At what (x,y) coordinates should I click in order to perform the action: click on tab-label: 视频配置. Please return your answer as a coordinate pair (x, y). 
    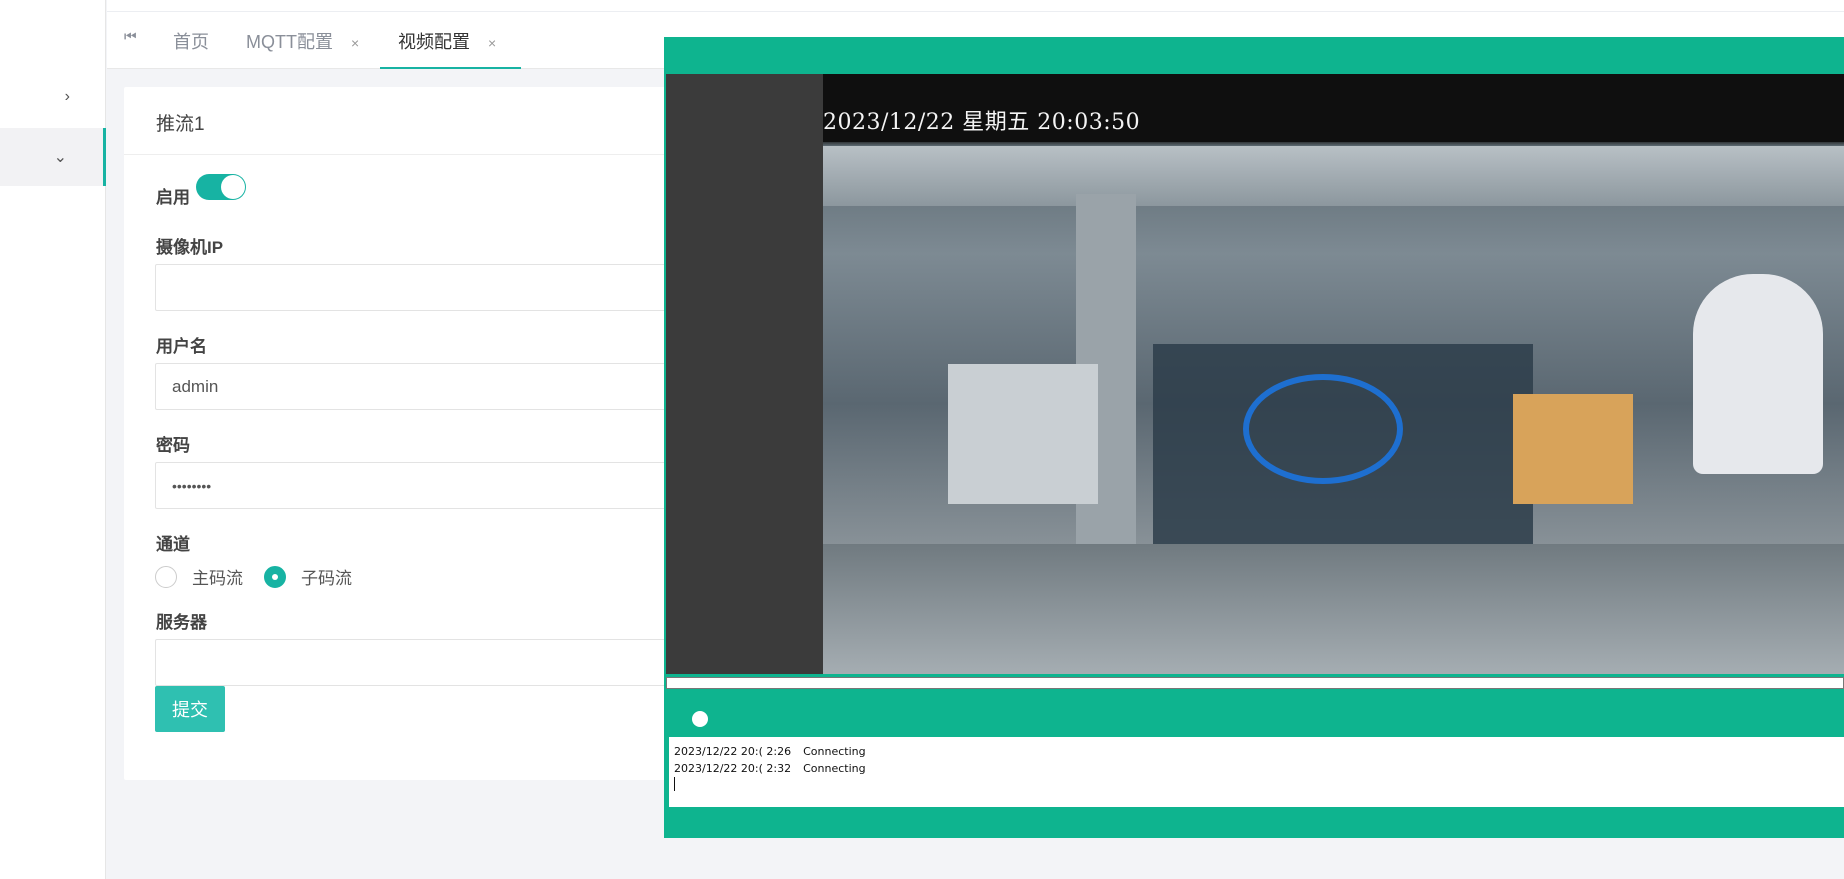
    Looking at the image, I should click on (434, 42).